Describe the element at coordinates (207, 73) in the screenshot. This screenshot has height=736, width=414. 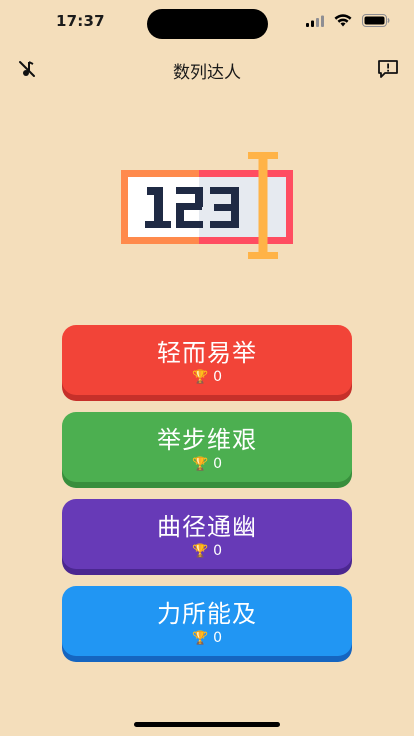
I see `page-title: 数列达人` at that location.